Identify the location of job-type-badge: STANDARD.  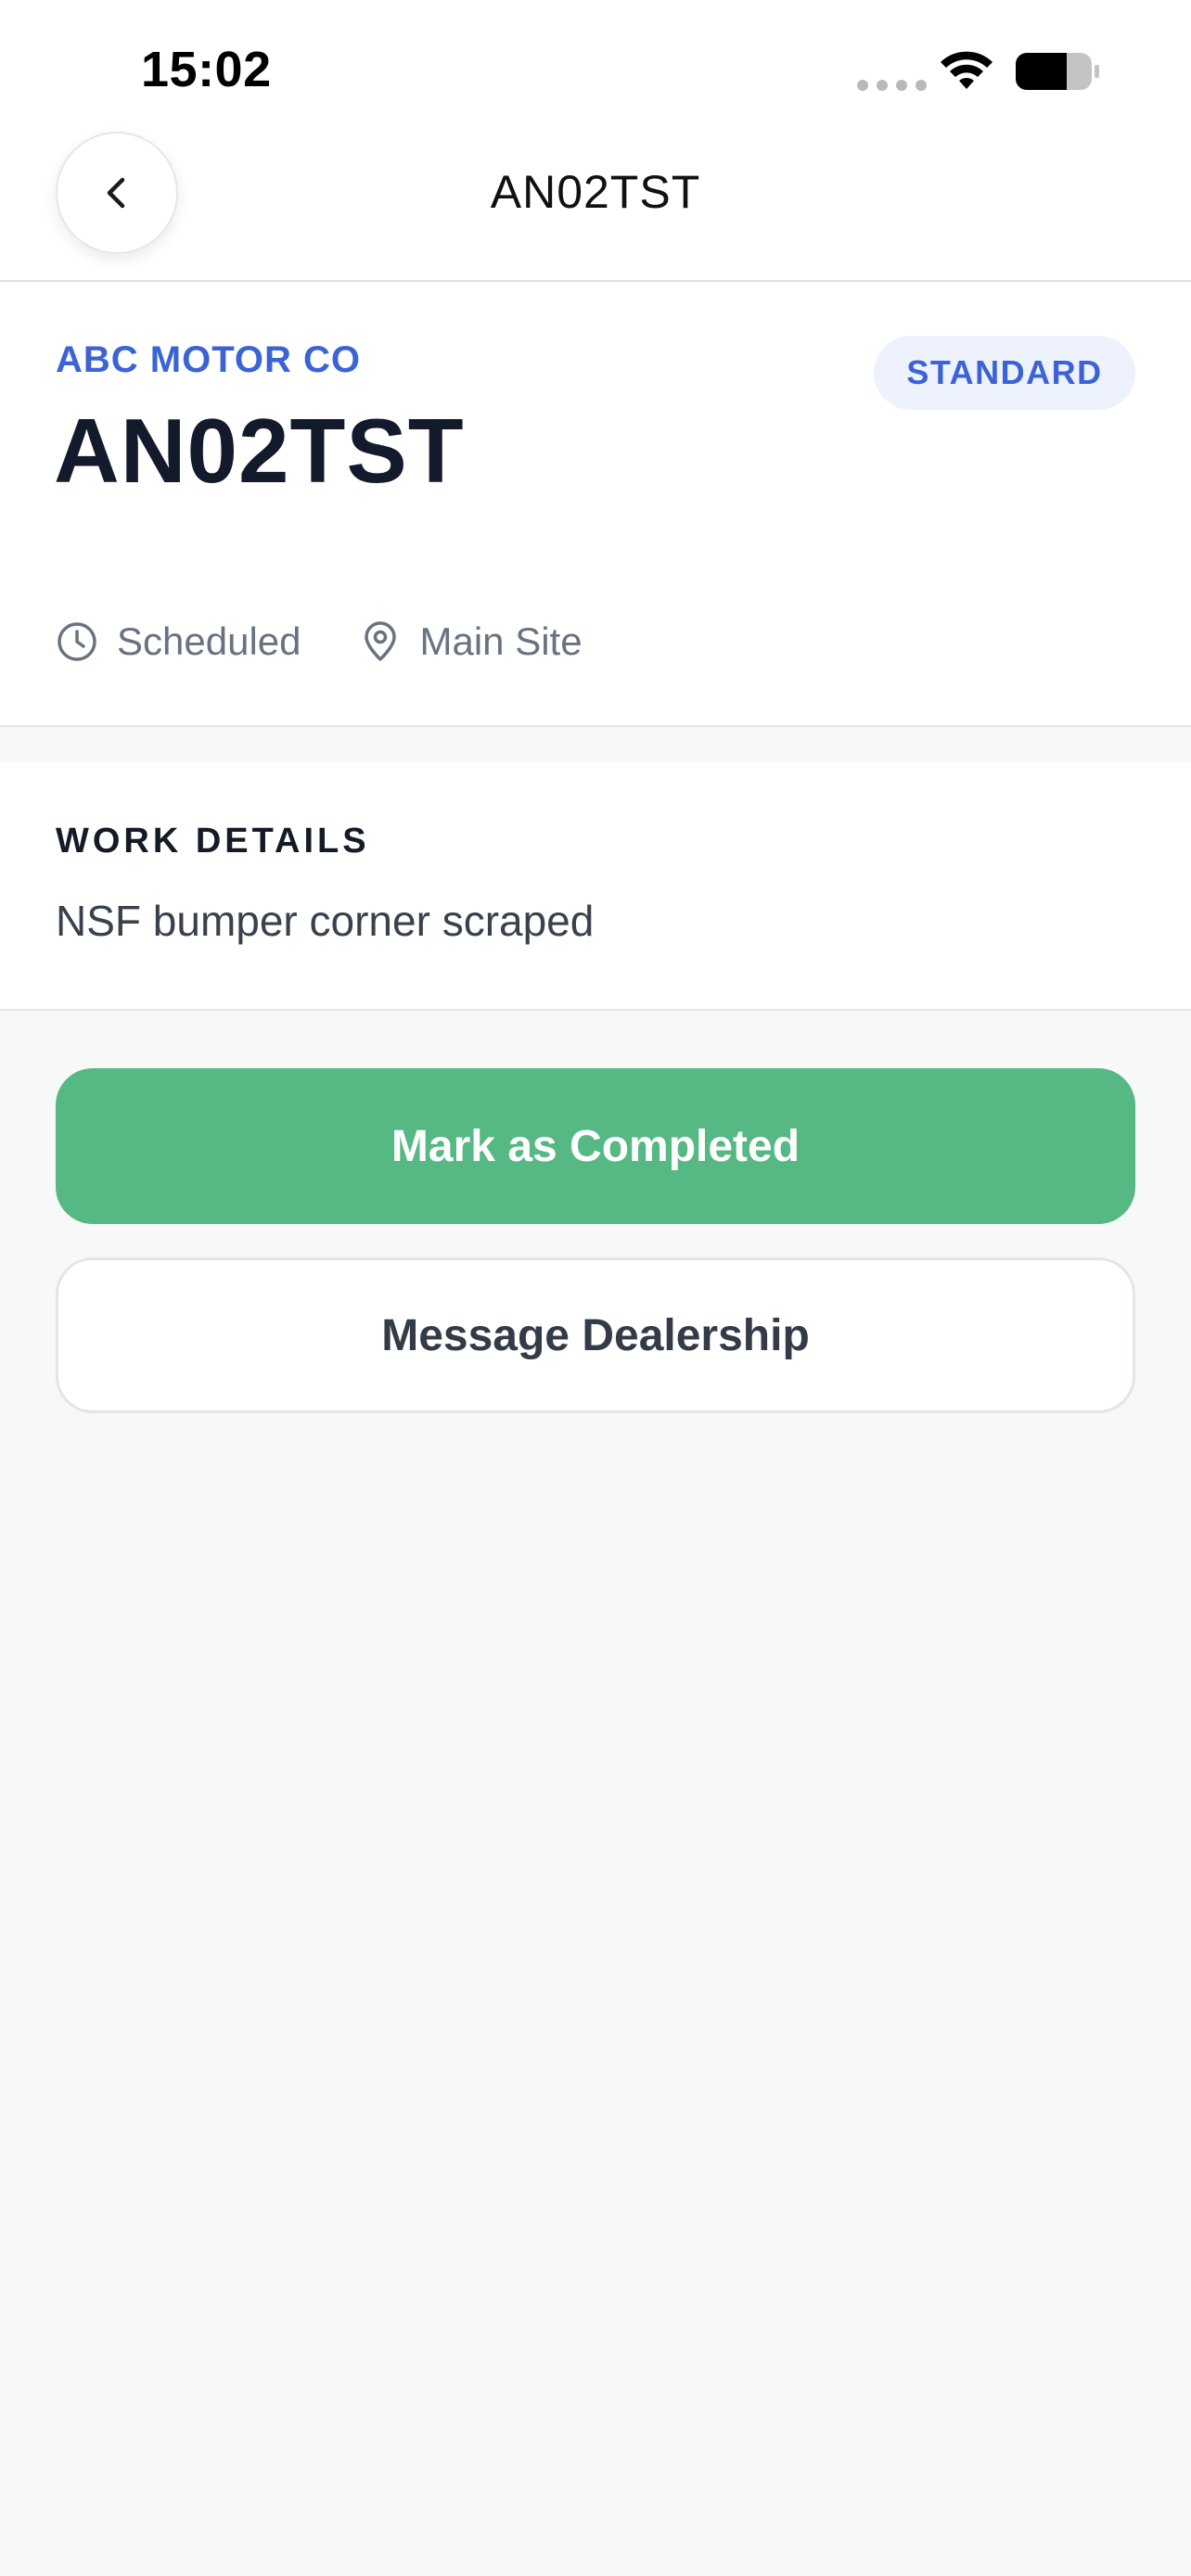
(1004, 373).